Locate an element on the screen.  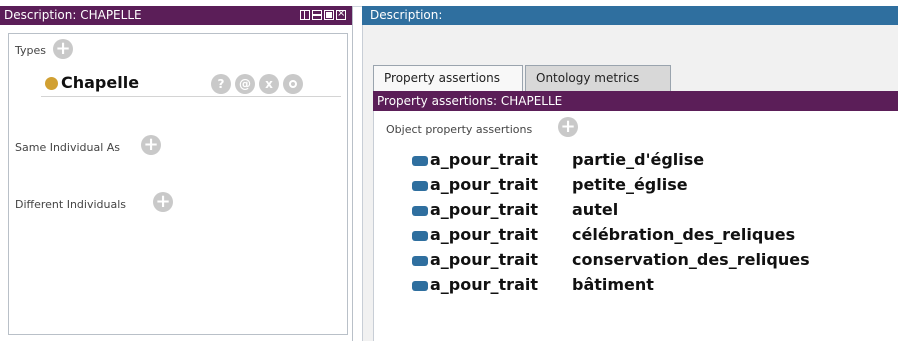
different-individuals-label: Different Individuals is located at coordinates (71, 204).